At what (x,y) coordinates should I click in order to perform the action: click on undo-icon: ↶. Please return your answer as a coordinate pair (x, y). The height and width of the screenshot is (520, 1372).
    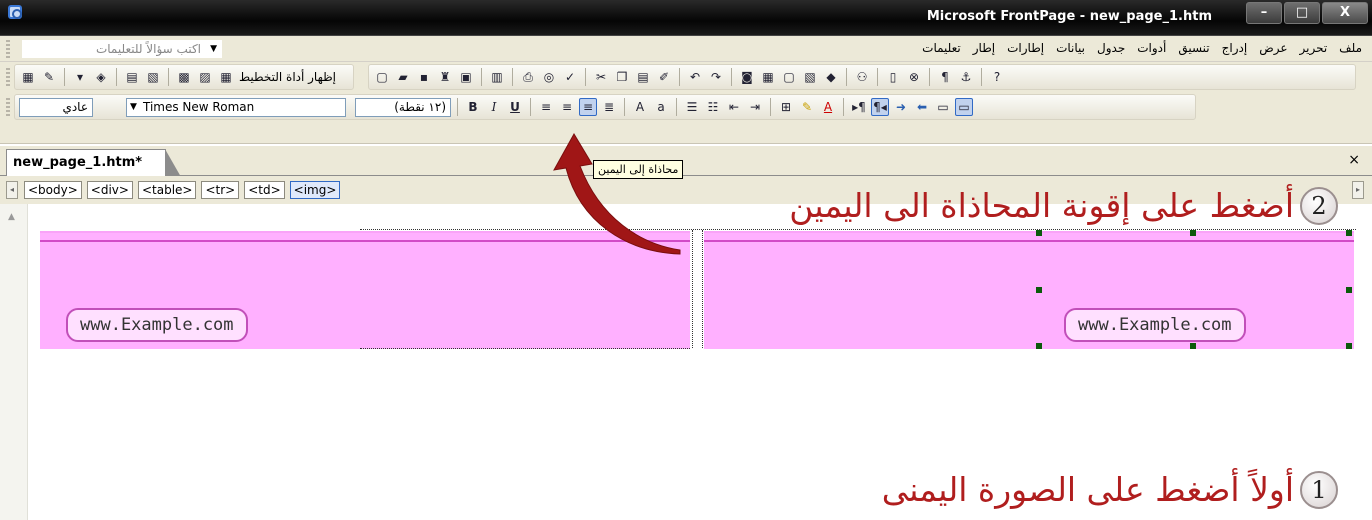
    Looking at the image, I should click on (695, 77).